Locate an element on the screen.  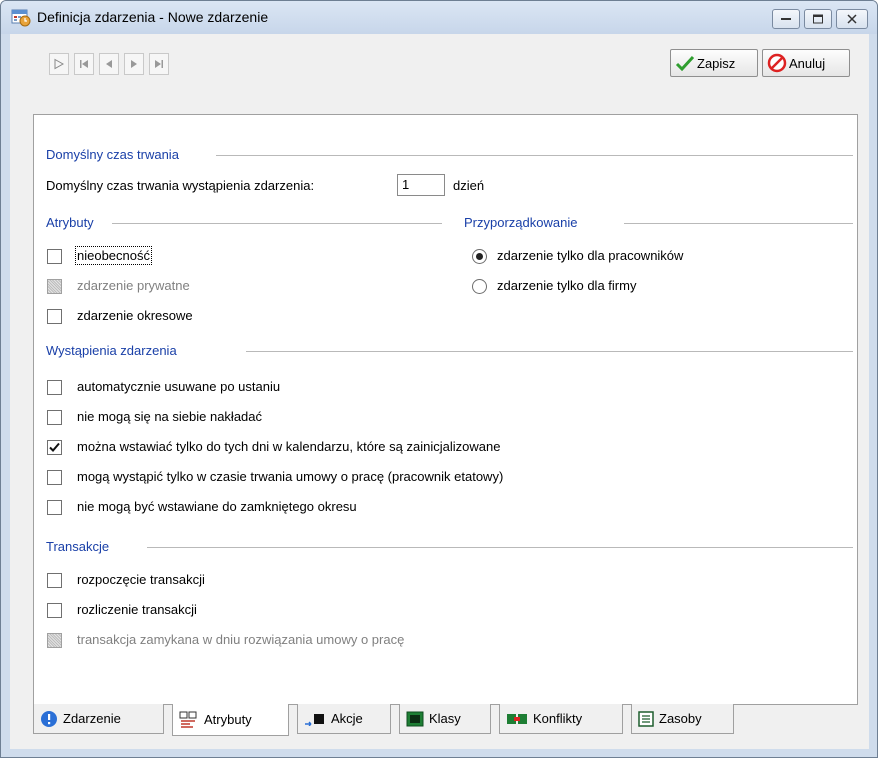
radio-employees-only is located at coordinates (479, 256).